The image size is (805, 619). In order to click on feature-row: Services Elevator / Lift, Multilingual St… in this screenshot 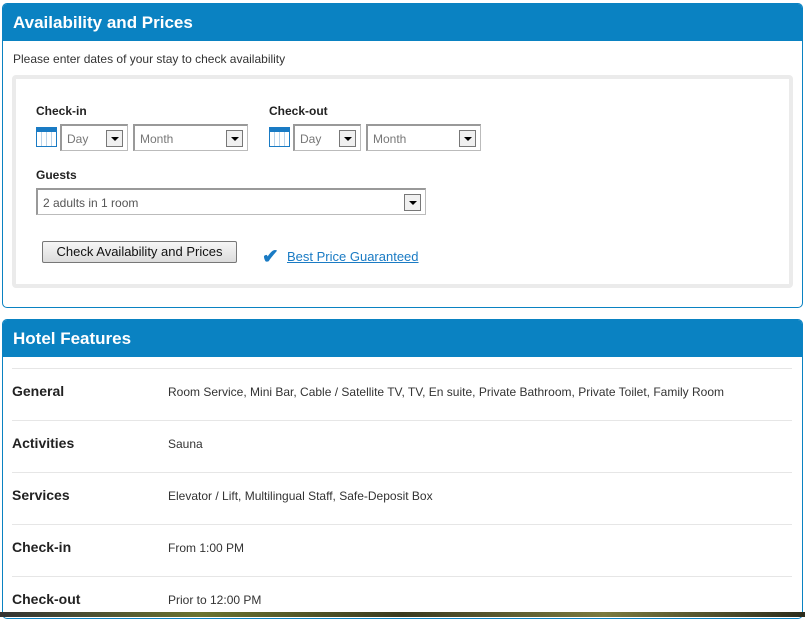, I will do `click(402, 498)`.